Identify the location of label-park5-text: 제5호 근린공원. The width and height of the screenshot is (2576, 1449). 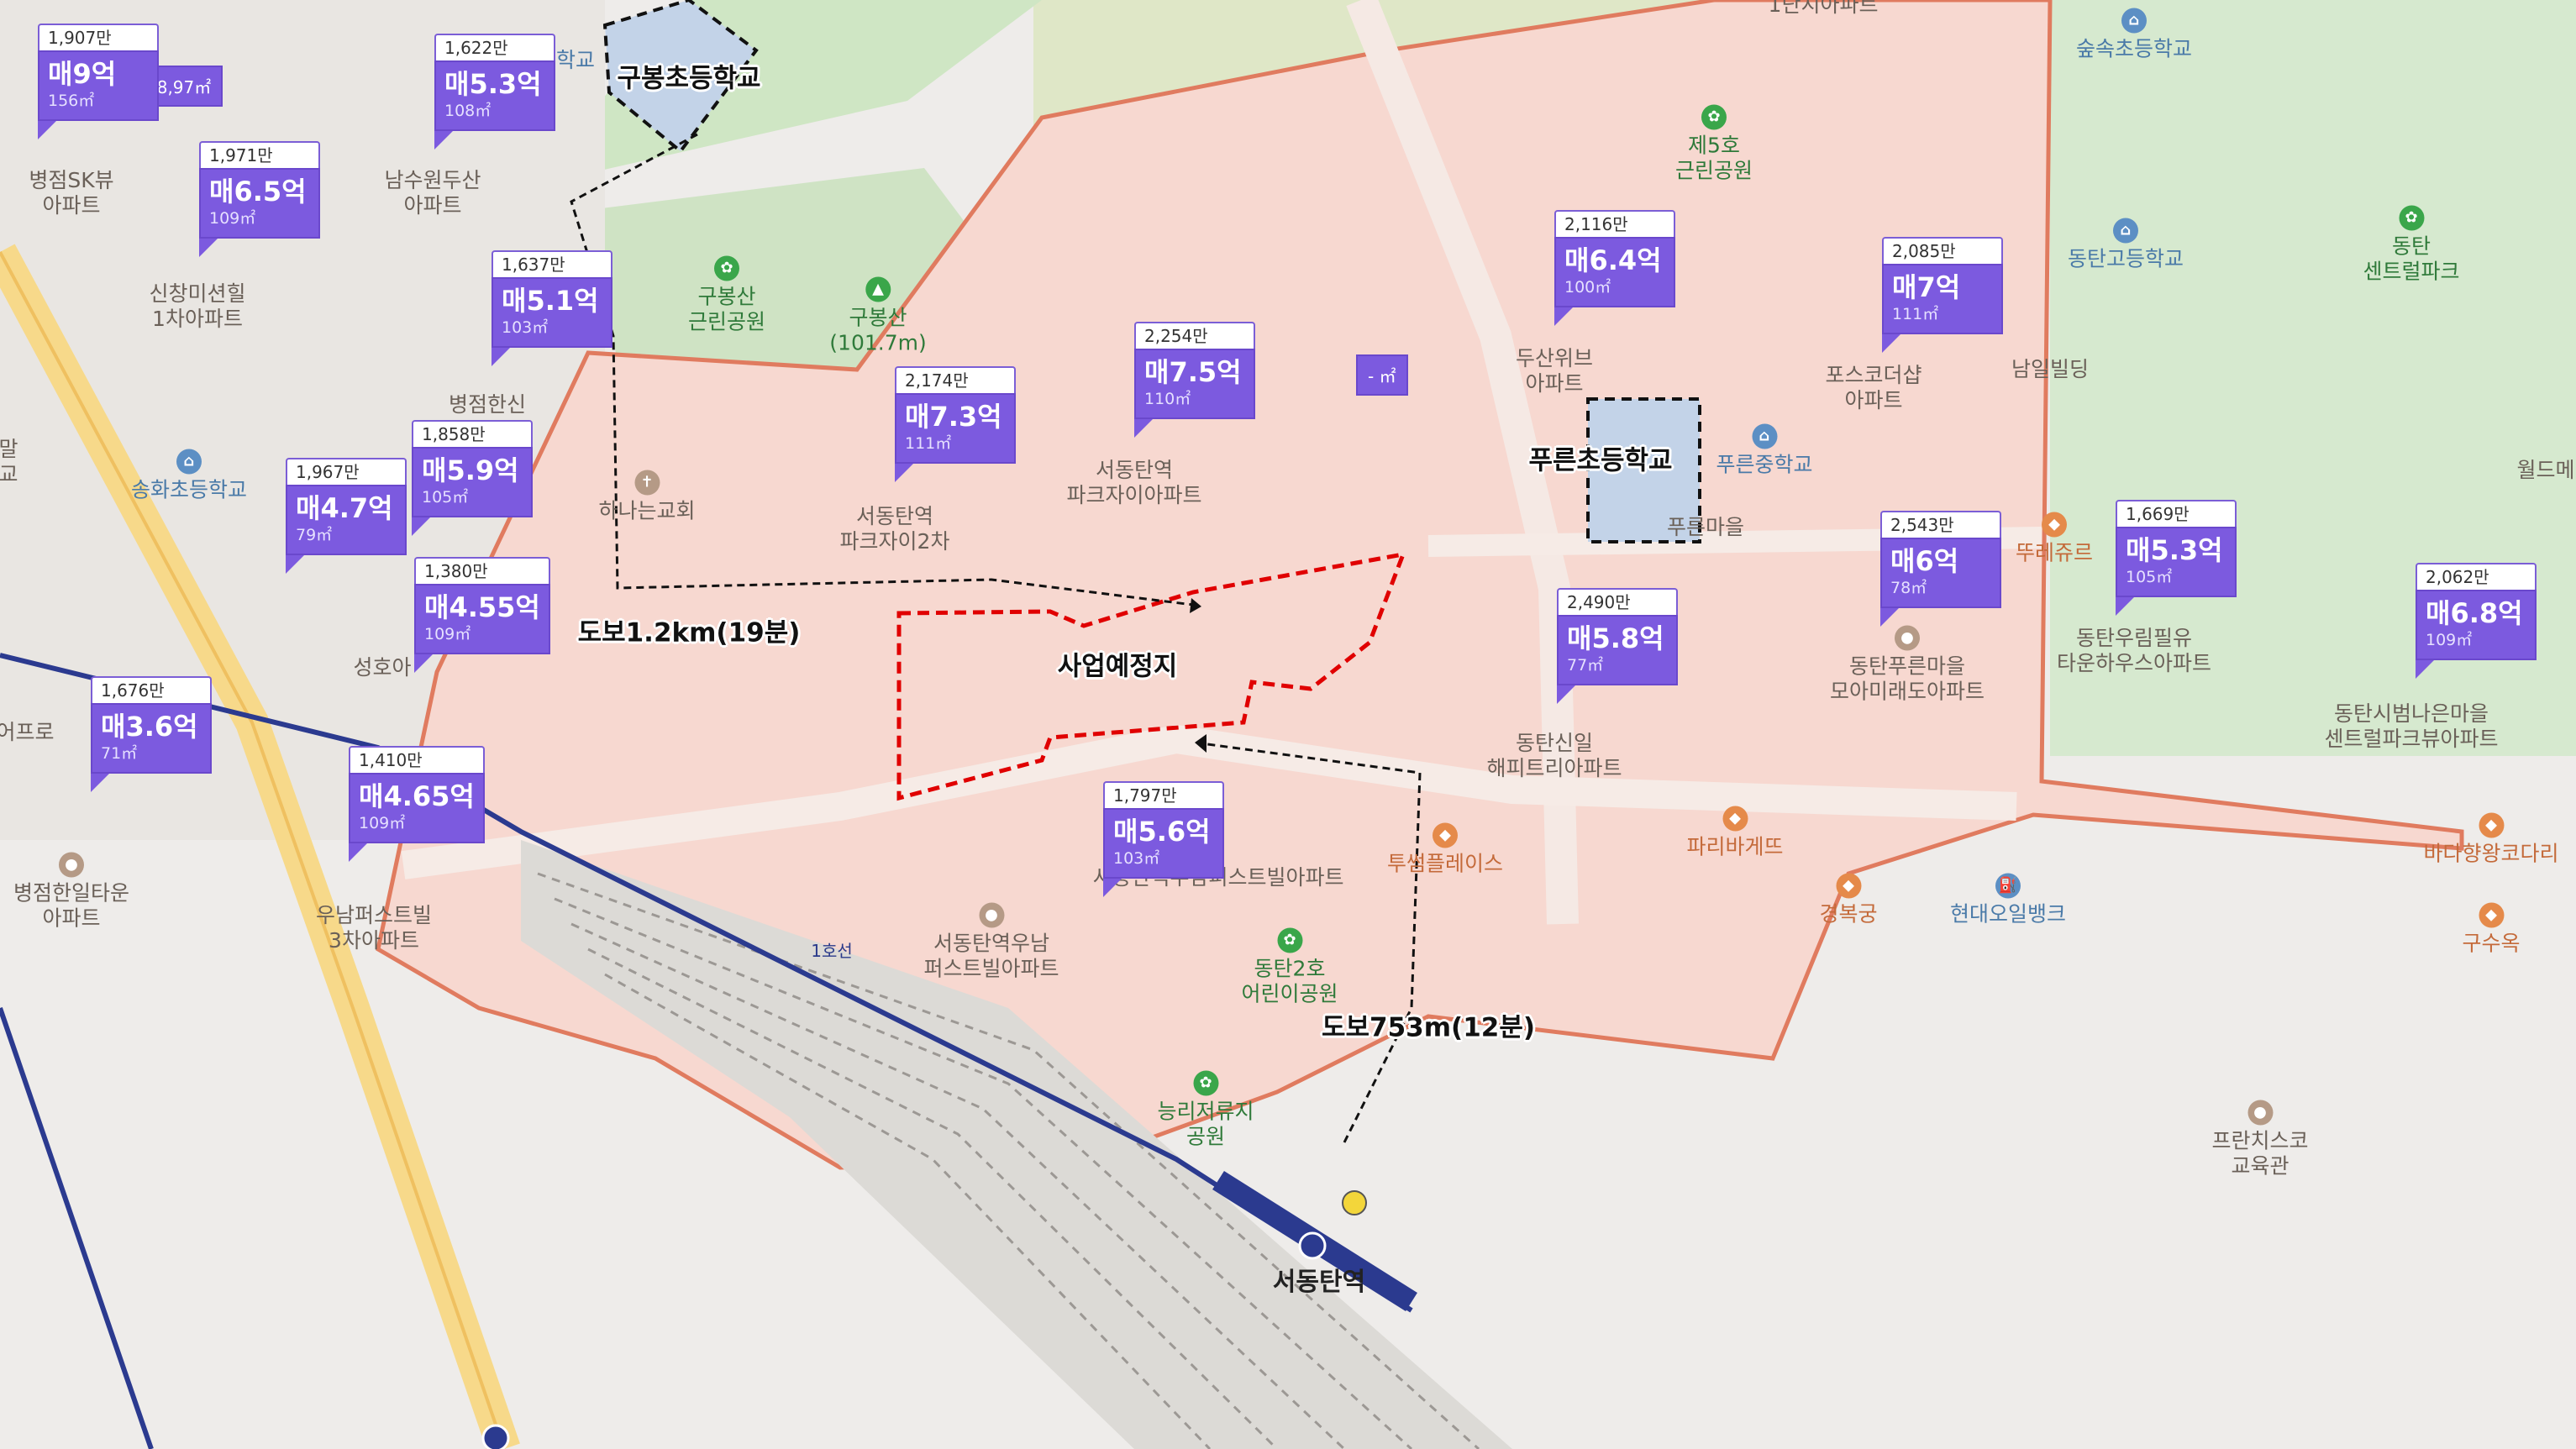
(1713, 158).